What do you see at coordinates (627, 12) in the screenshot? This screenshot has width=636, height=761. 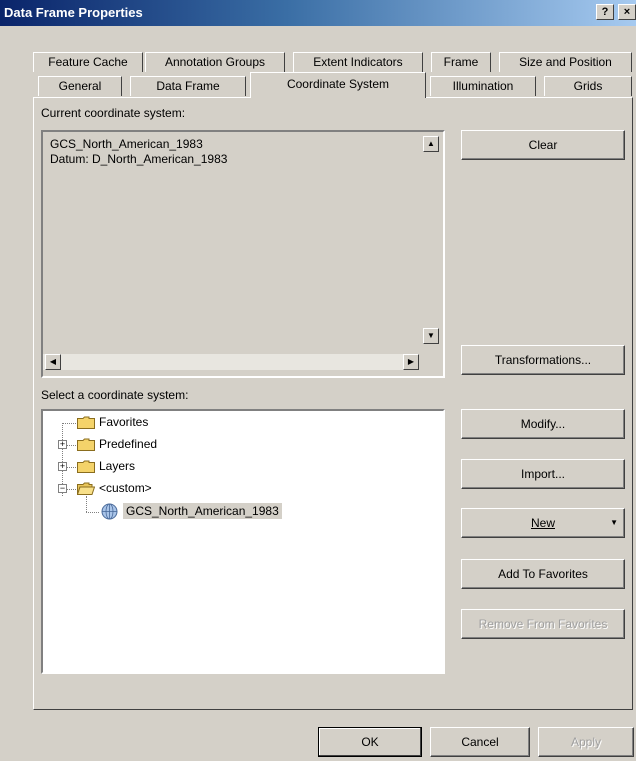 I see `close-button: ×` at bounding box center [627, 12].